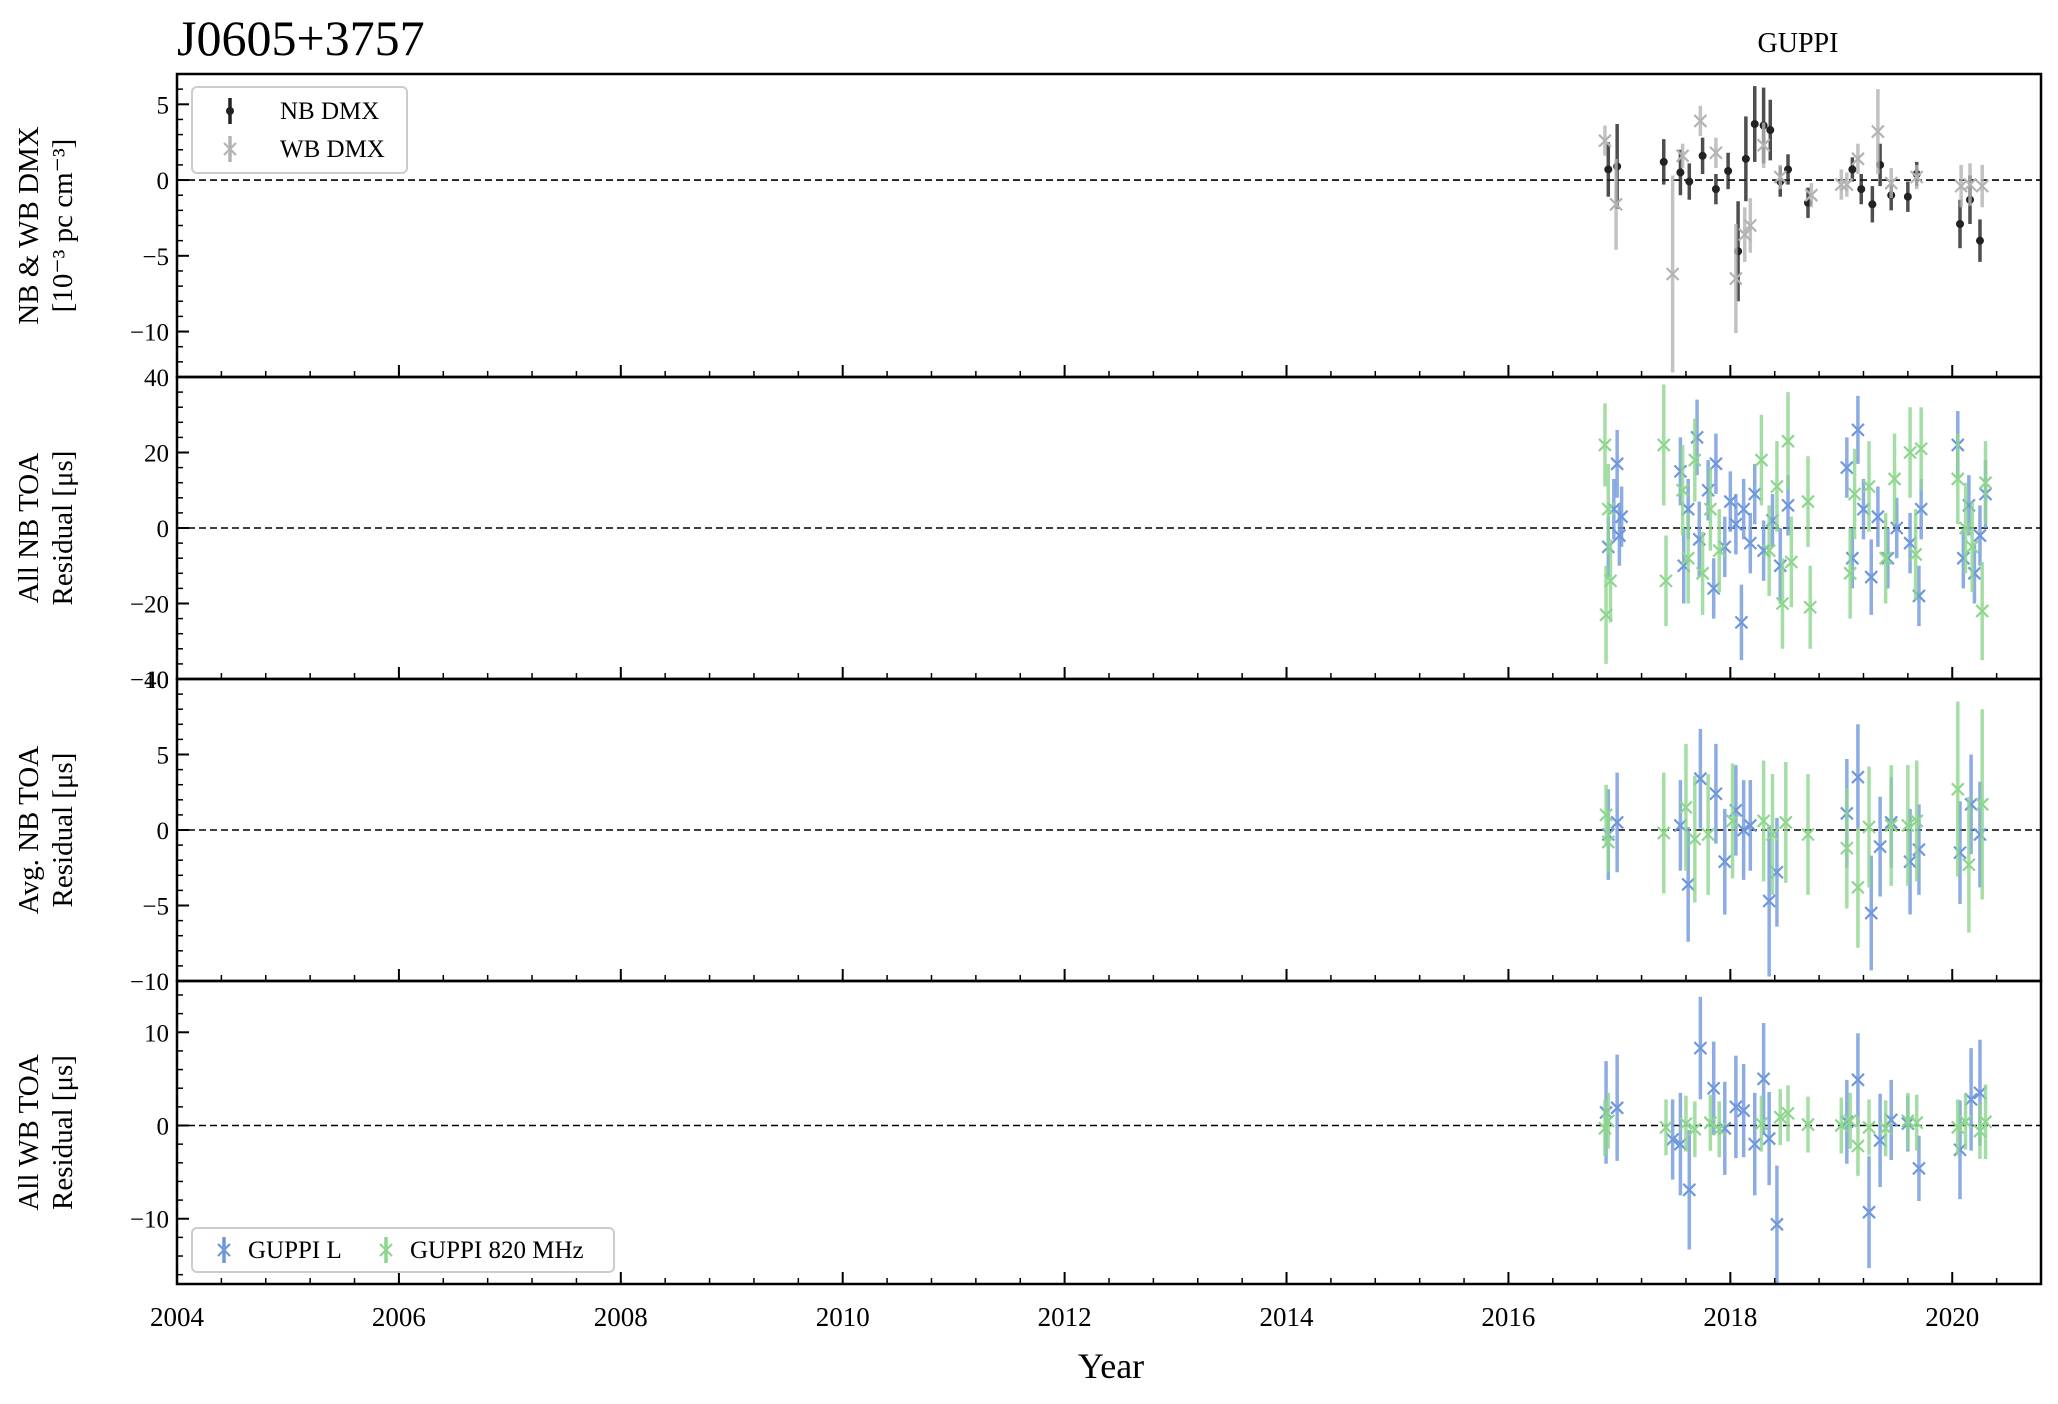 This screenshot has width=2058, height=1404. What do you see at coordinates (29, 225) in the screenshot?
I see `y-axis-label: NB & WB DMX` at bounding box center [29, 225].